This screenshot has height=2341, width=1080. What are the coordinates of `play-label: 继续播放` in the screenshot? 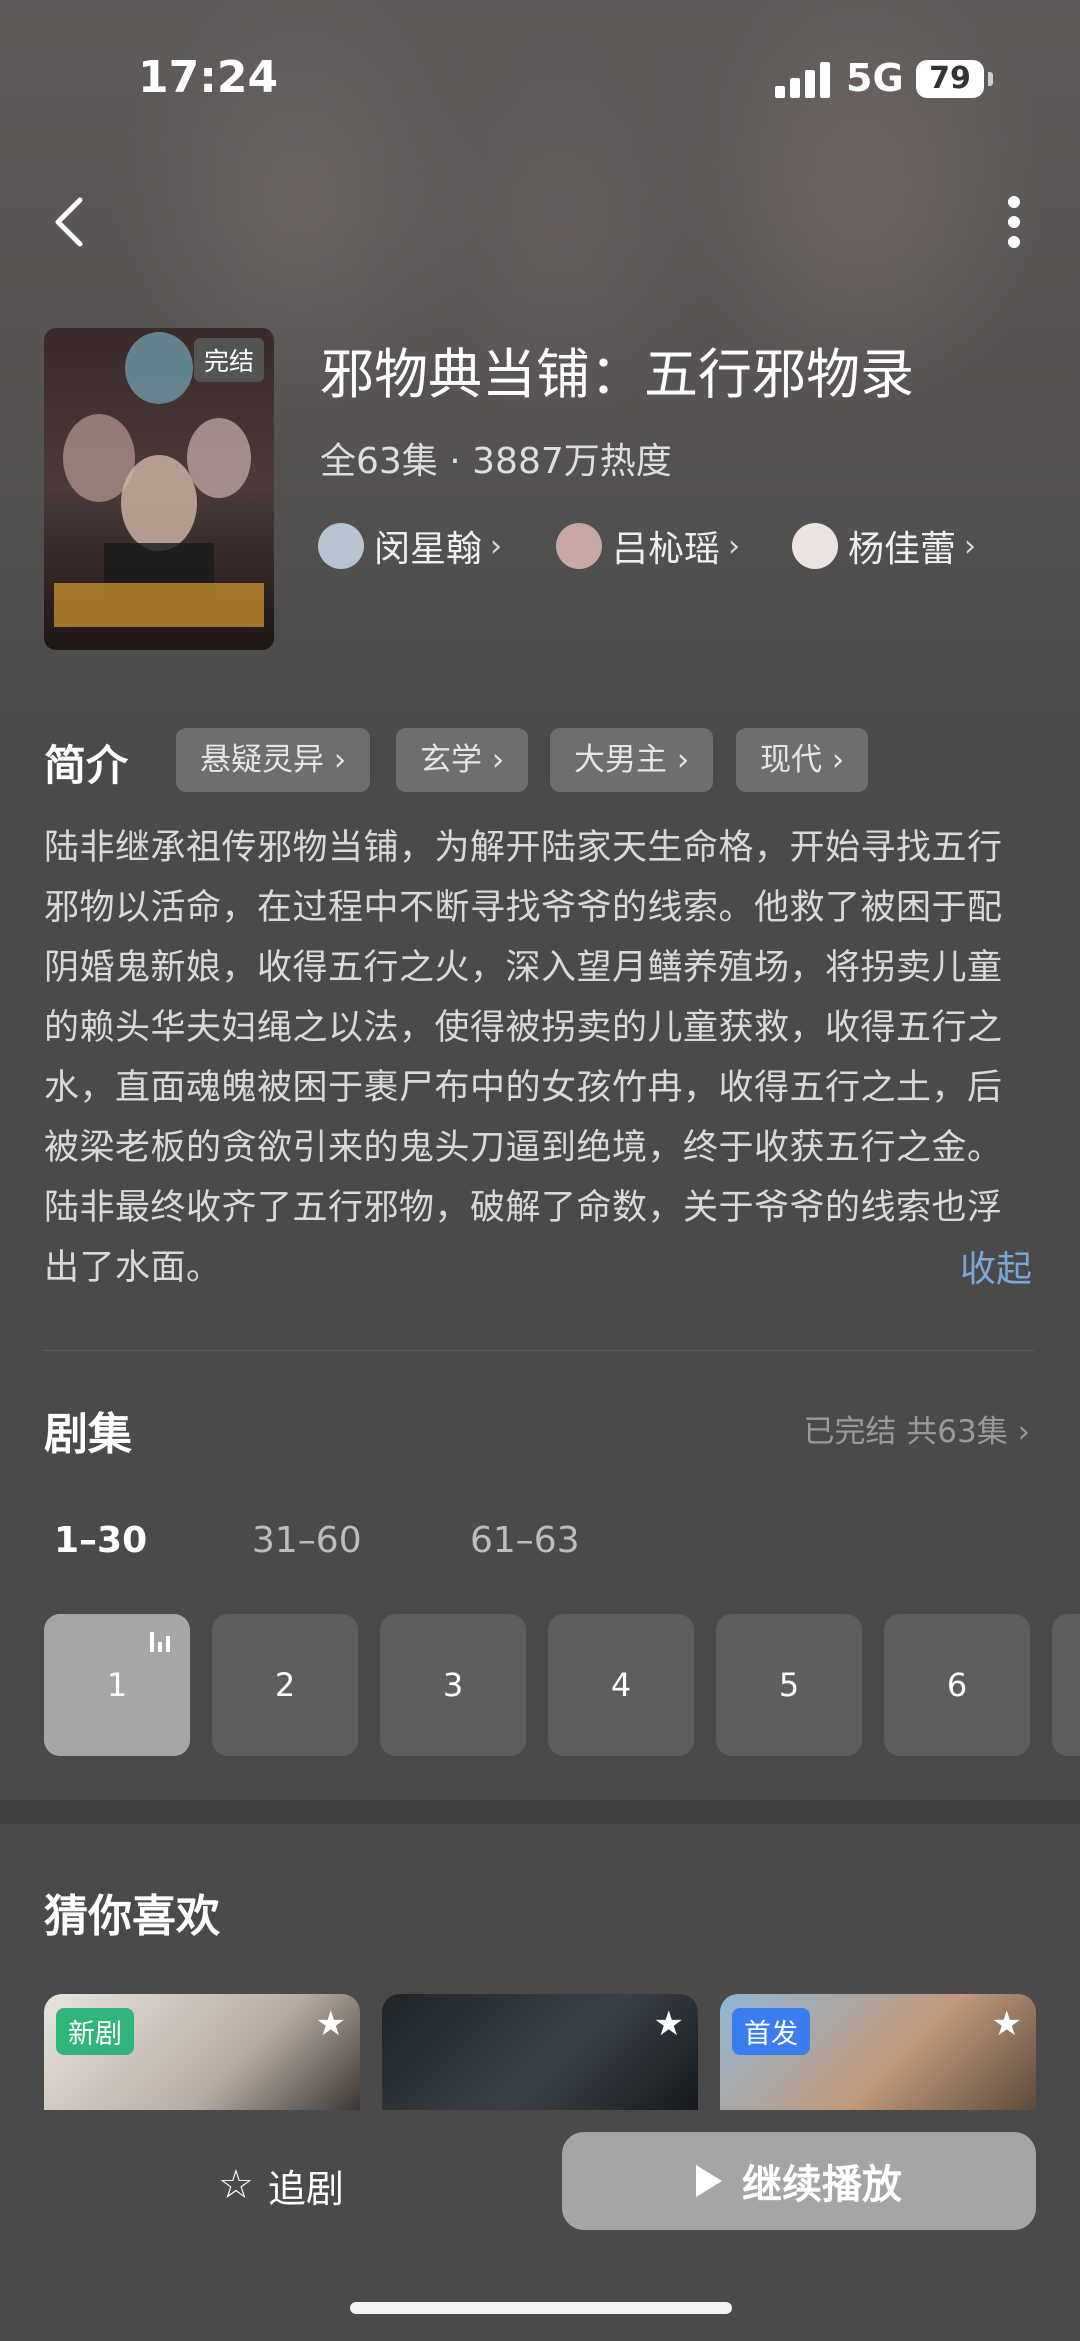 It's located at (822, 2185).